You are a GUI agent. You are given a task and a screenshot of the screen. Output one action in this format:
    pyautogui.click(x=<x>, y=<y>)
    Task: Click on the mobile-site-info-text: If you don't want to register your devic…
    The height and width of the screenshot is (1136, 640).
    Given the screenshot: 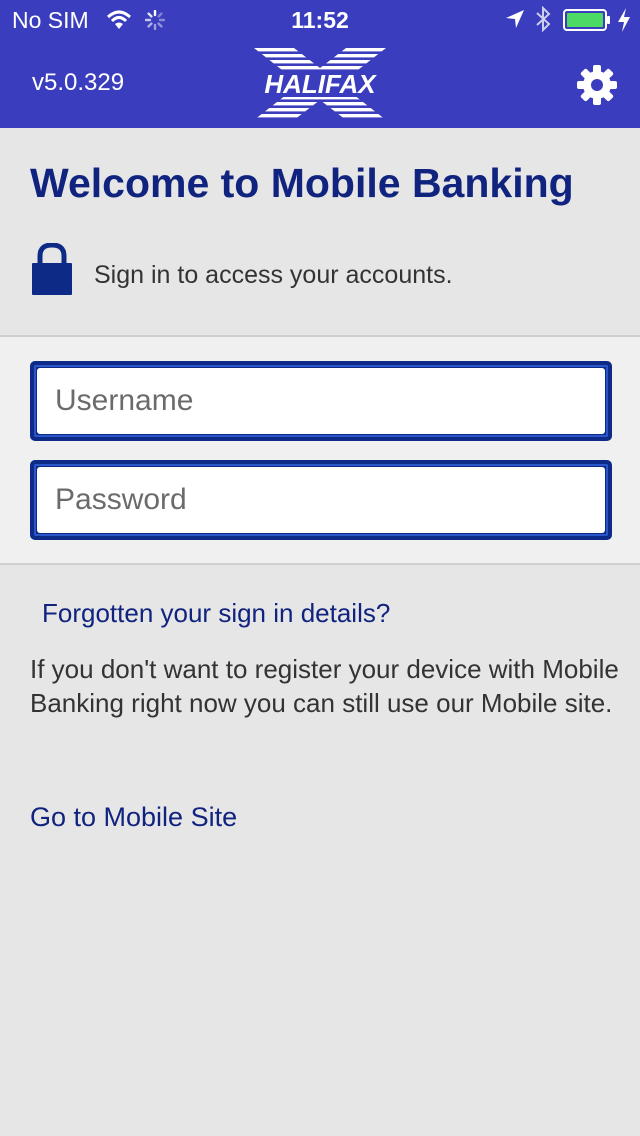 What is the action you would take?
    pyautogui.click(x=324, y=686)
    